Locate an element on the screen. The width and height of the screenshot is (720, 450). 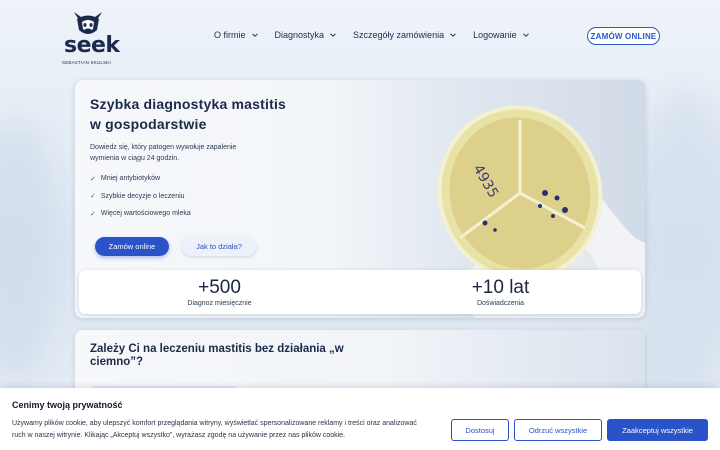
how-it-works-button: Jak to działa? is located at coordinates (219, 246).